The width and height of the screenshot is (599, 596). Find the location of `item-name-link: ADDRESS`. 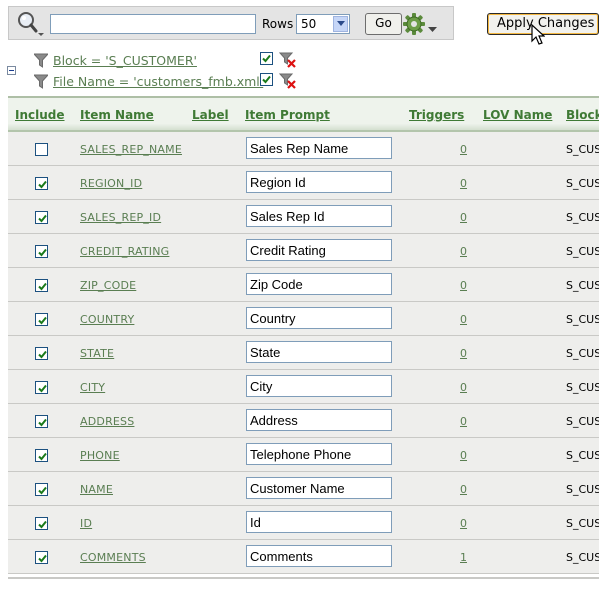

item-name-link: ADDRESS is located at coordinates (107, 421).